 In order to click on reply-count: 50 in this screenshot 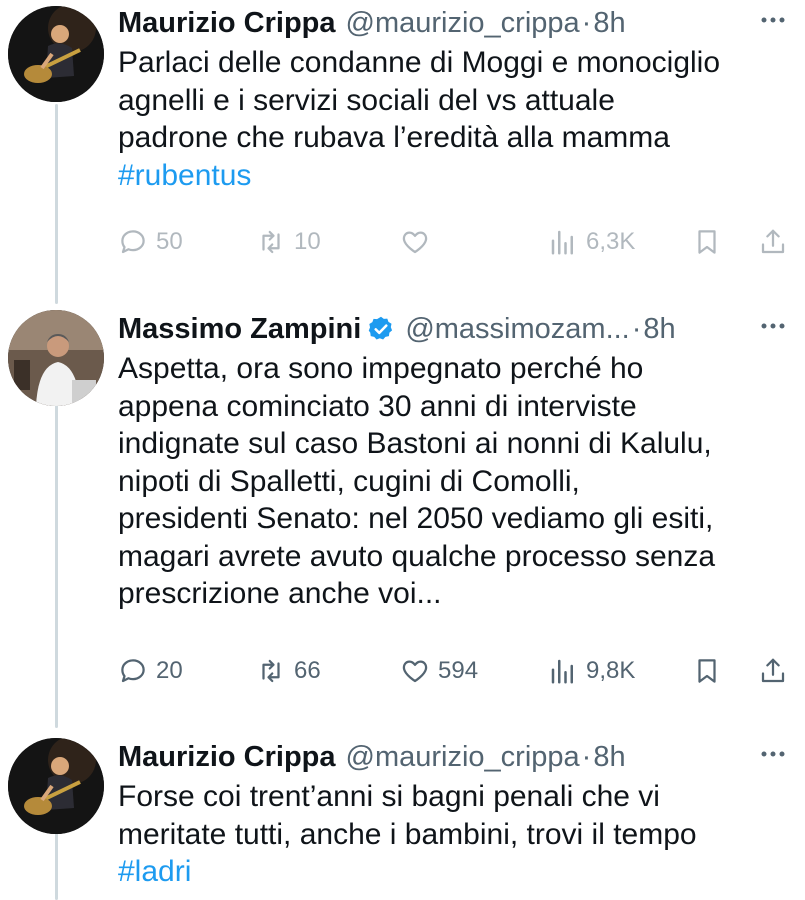, I will do `click(169, 241)`.